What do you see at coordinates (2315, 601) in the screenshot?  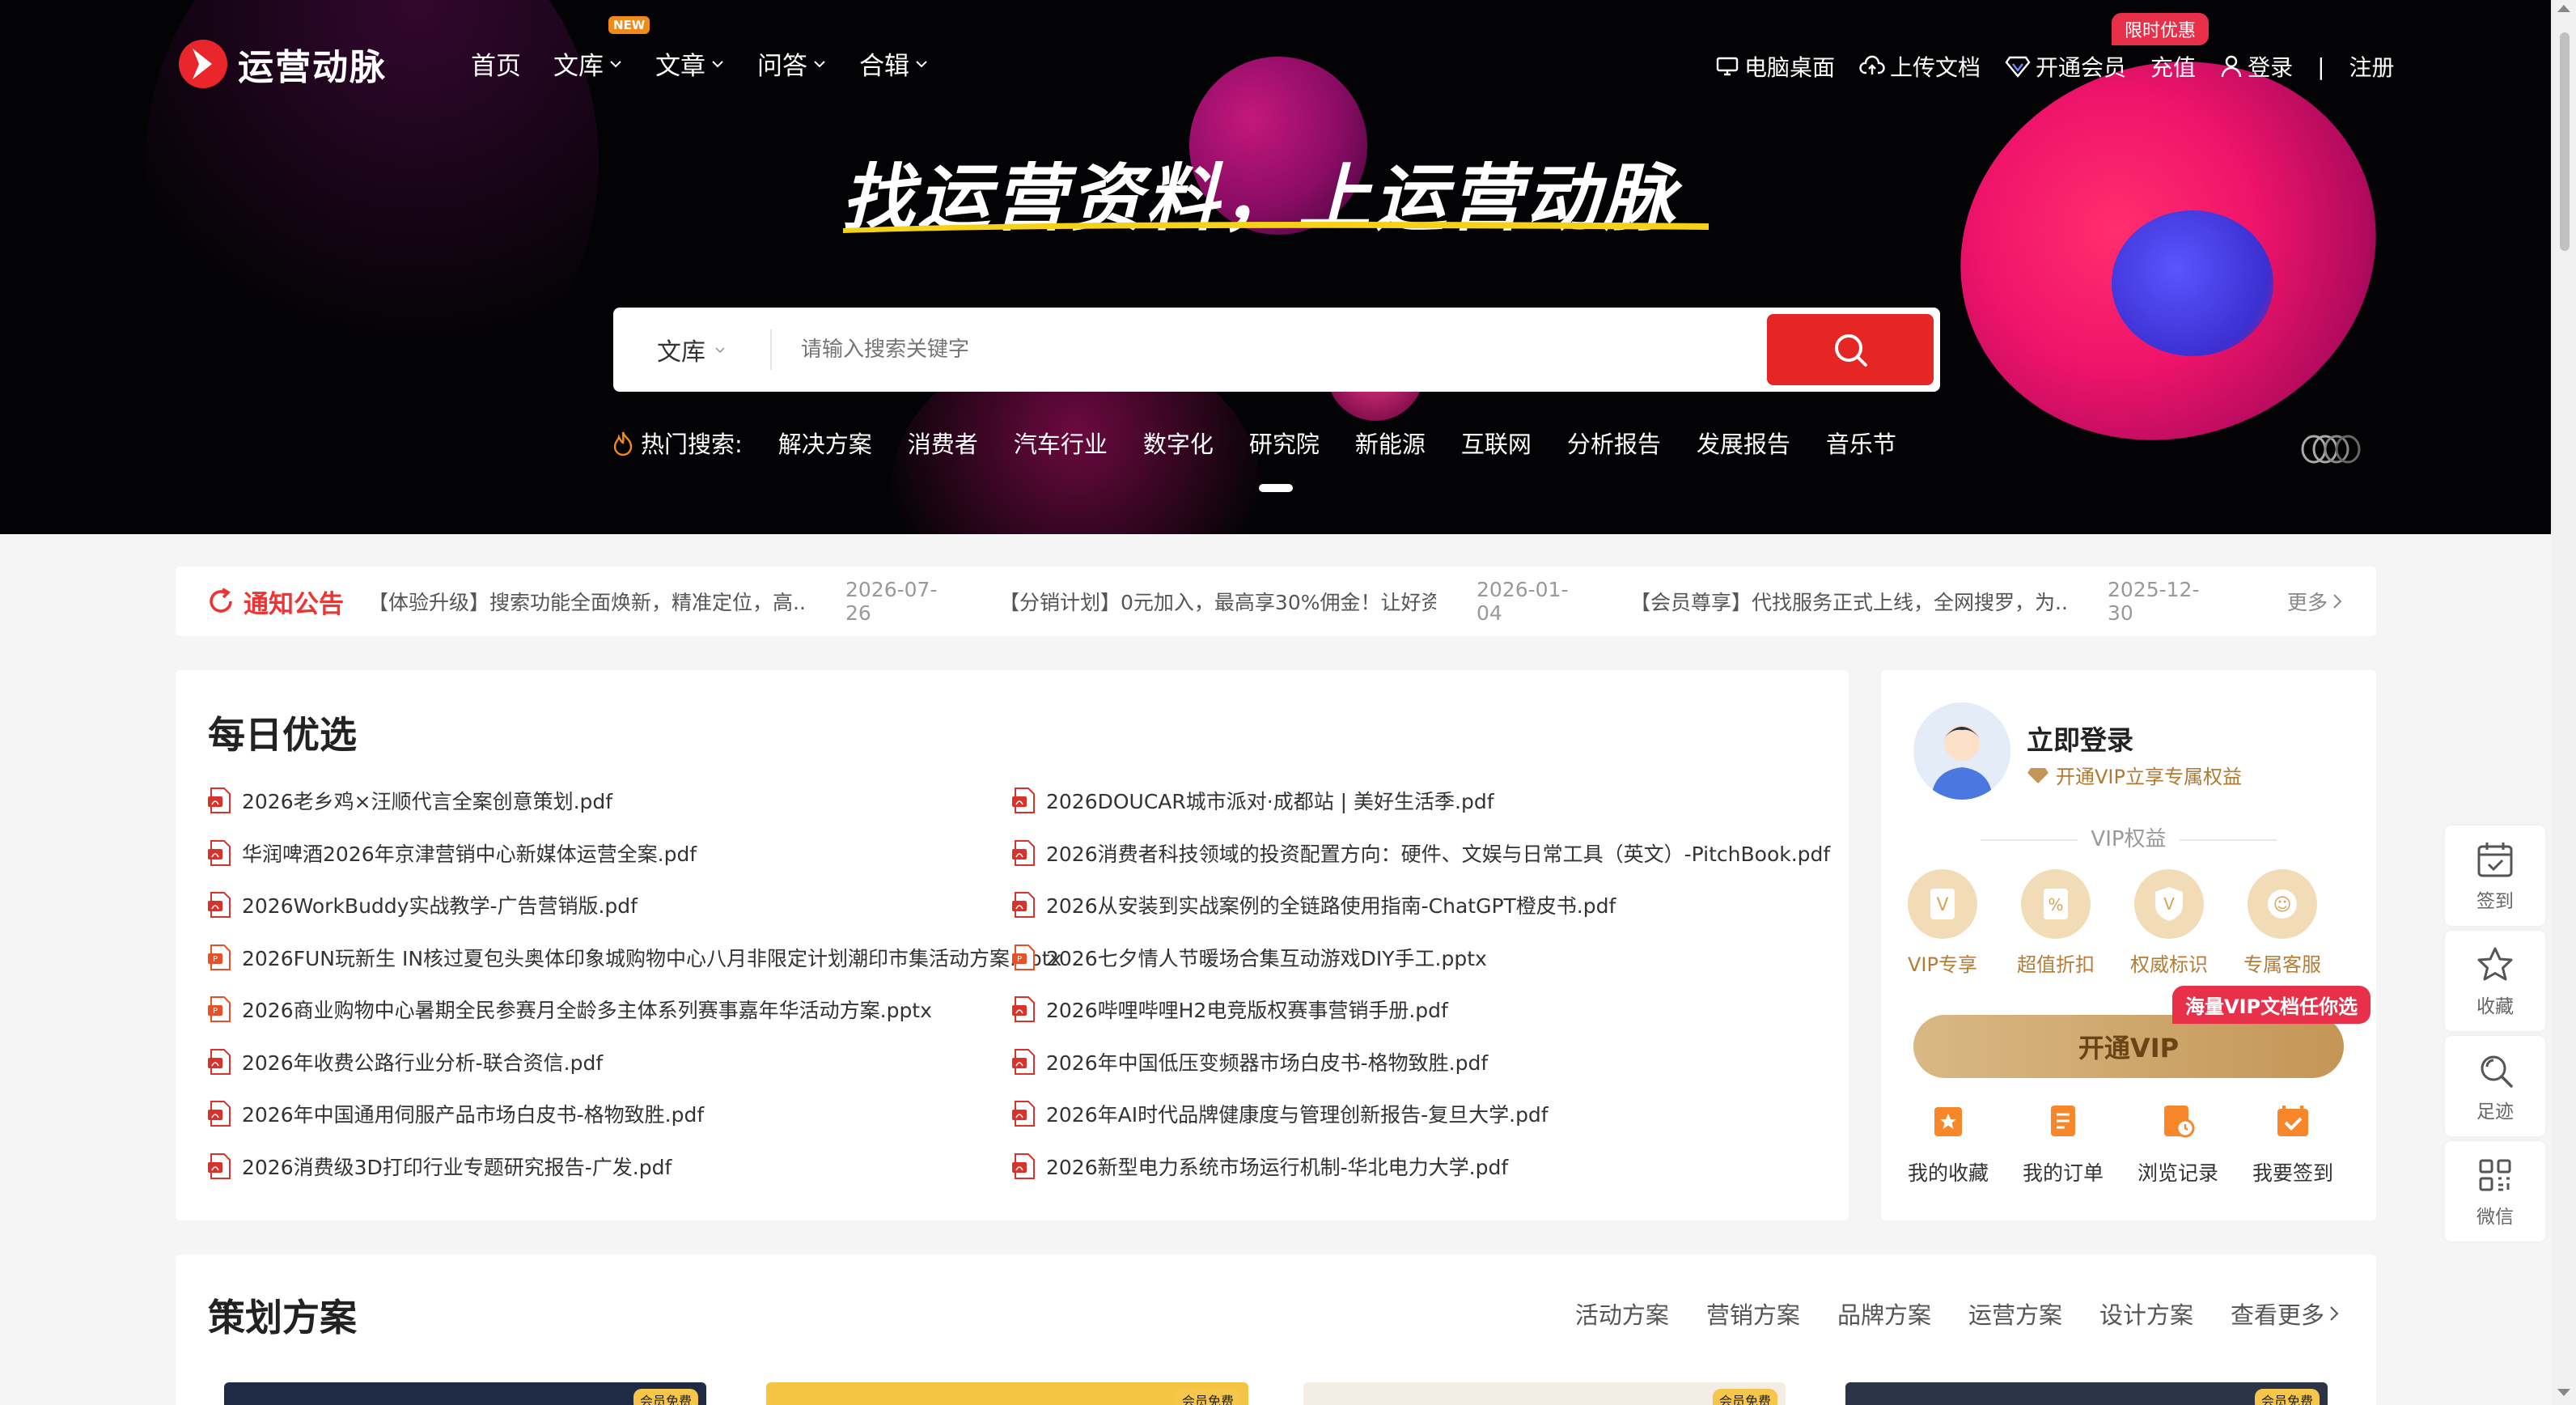 I see `notice-more-link: 更多` at bounding box center [2315, 601].